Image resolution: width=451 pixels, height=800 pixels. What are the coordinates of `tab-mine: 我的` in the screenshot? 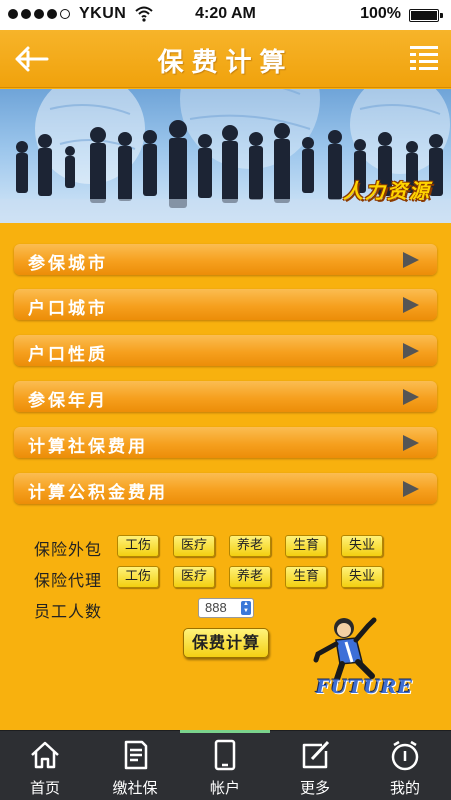 It's located at (405, 765).